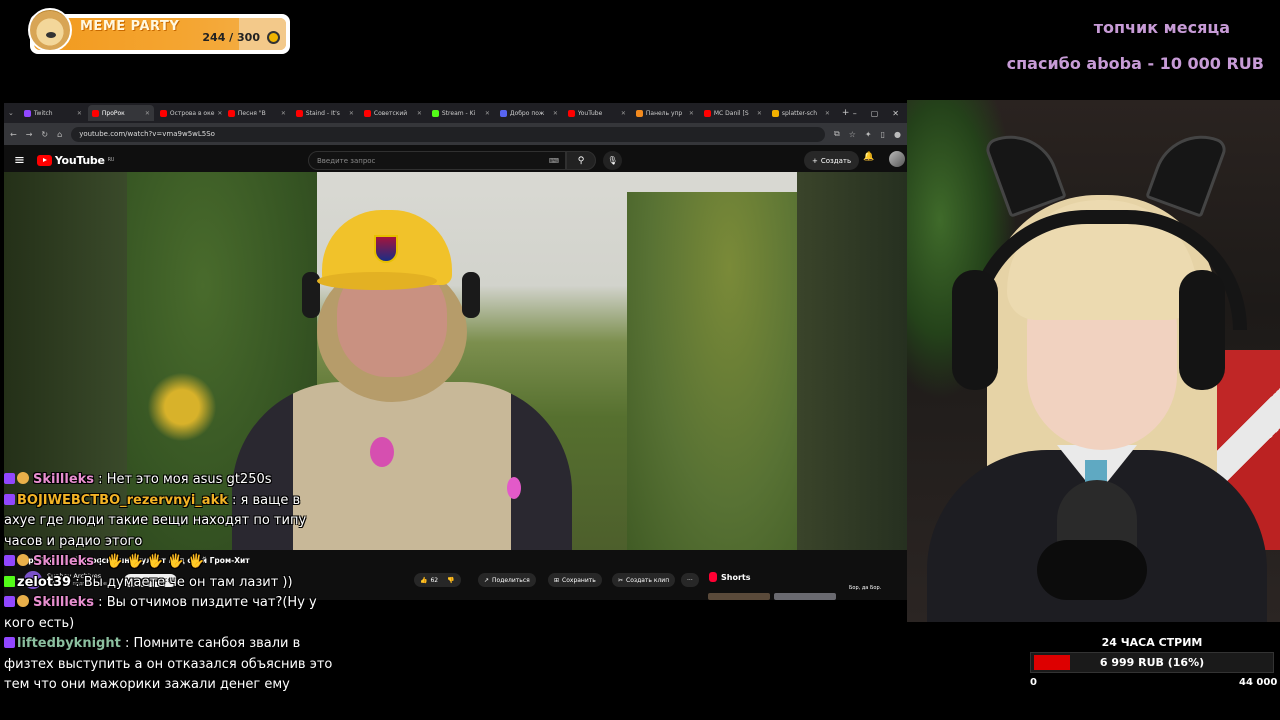  I want to click on back-icon: ←, so click(13, 134).